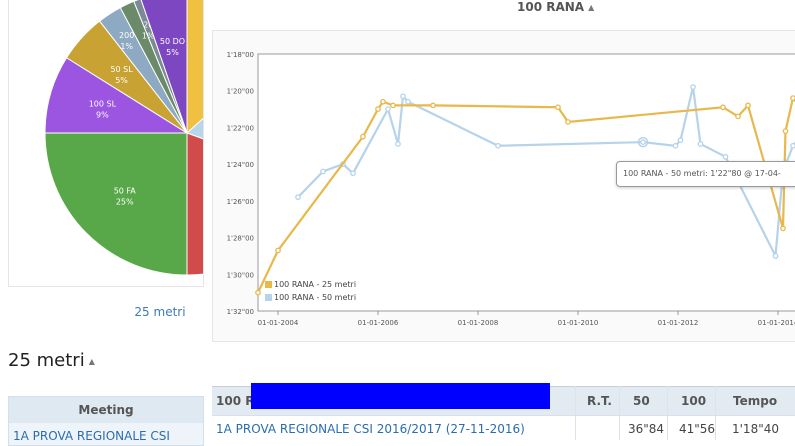  What do you see at coordinates (591, 7) in the screenshot?
I see `chart-sort-caret-icon: ▲` at bounding box center [591, 7].